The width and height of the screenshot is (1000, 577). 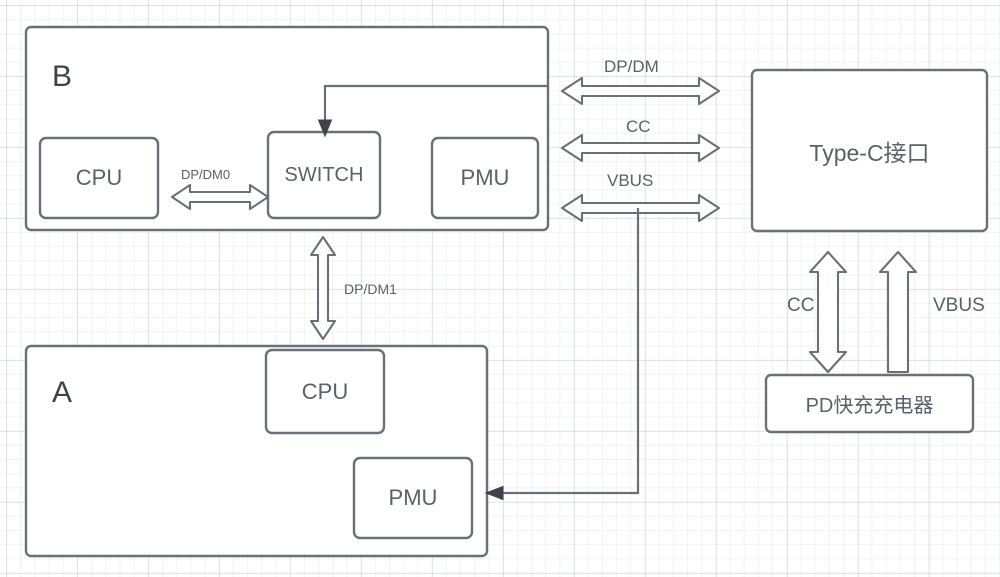 I want to click on container-a-label: A, so click(x=62, y=392).